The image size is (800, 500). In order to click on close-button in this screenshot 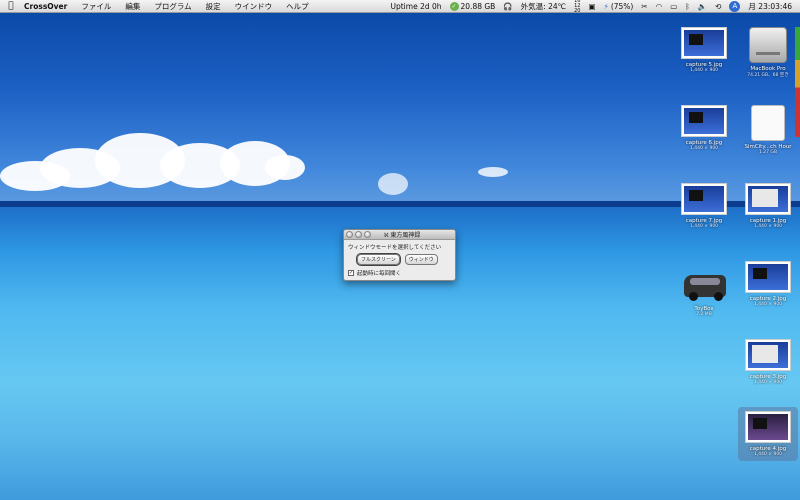, I will do `click(349, 234)`.